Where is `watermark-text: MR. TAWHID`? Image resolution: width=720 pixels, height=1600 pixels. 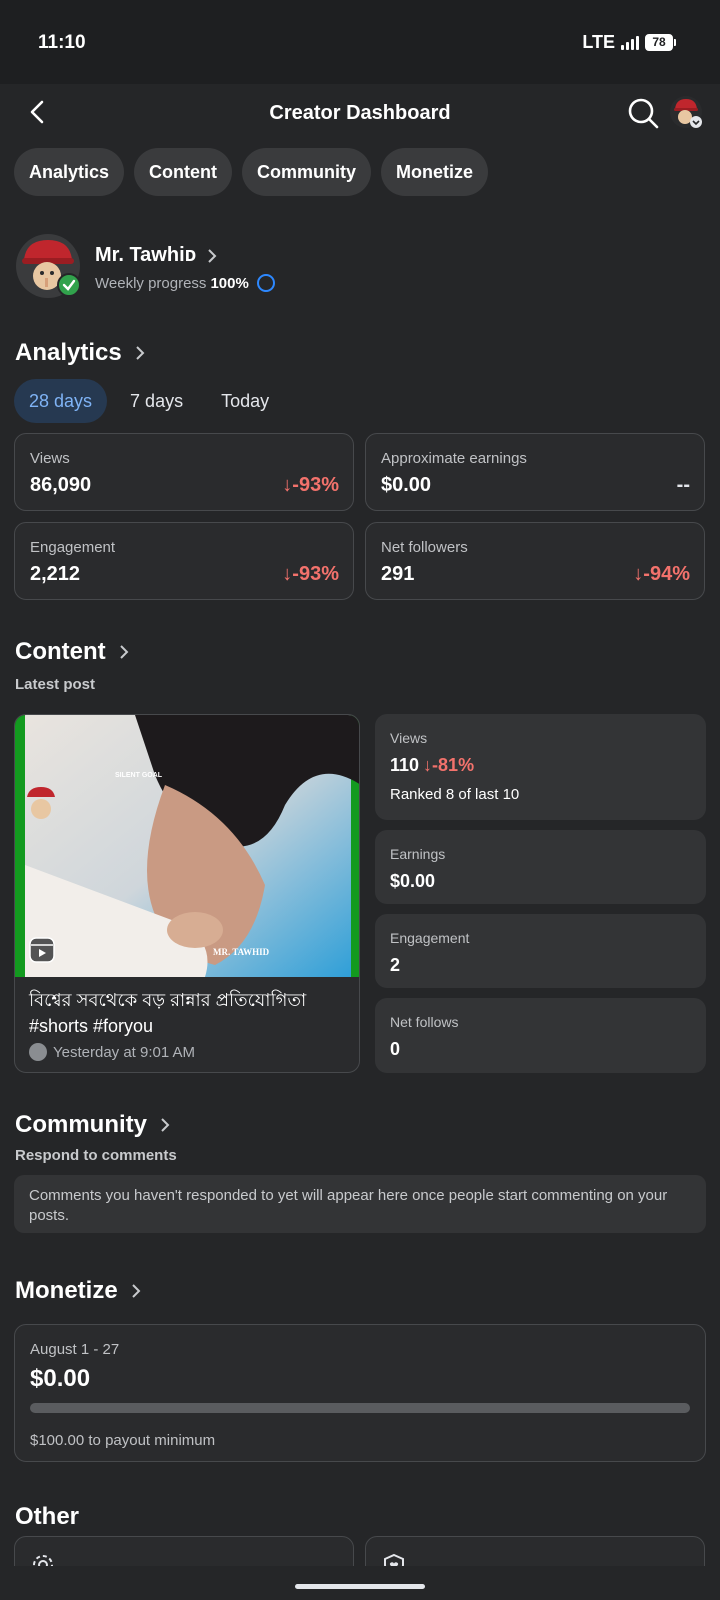 watermark-text: MR. TAWHID is located at coordinates (241, 952).